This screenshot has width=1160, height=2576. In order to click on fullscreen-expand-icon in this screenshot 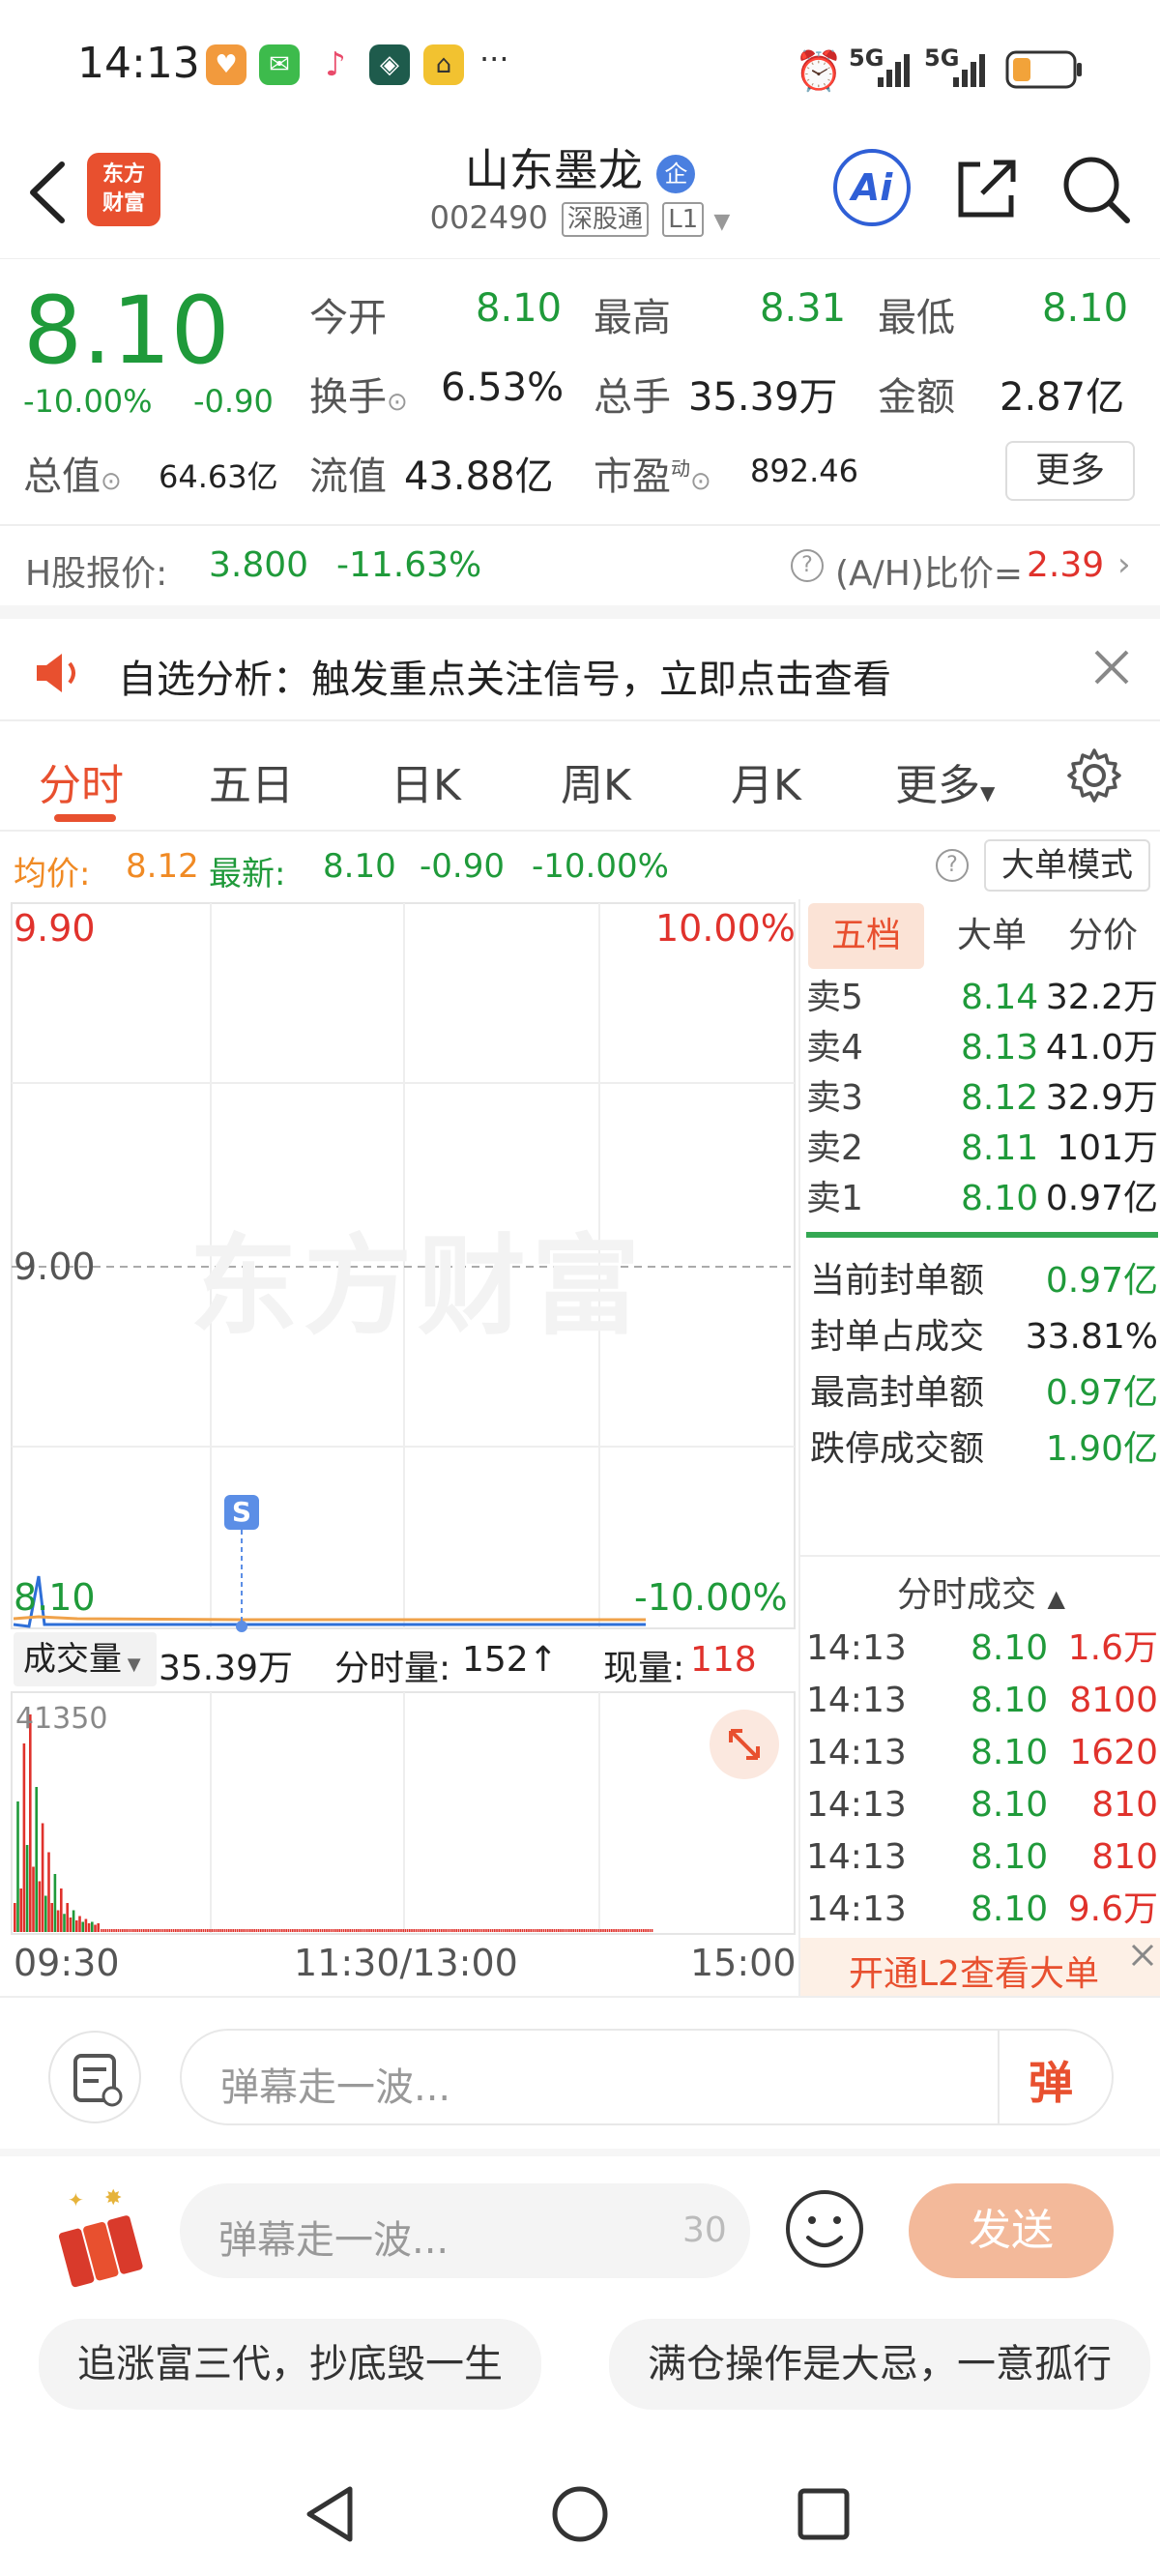, I will do `click(744, 1744)`.